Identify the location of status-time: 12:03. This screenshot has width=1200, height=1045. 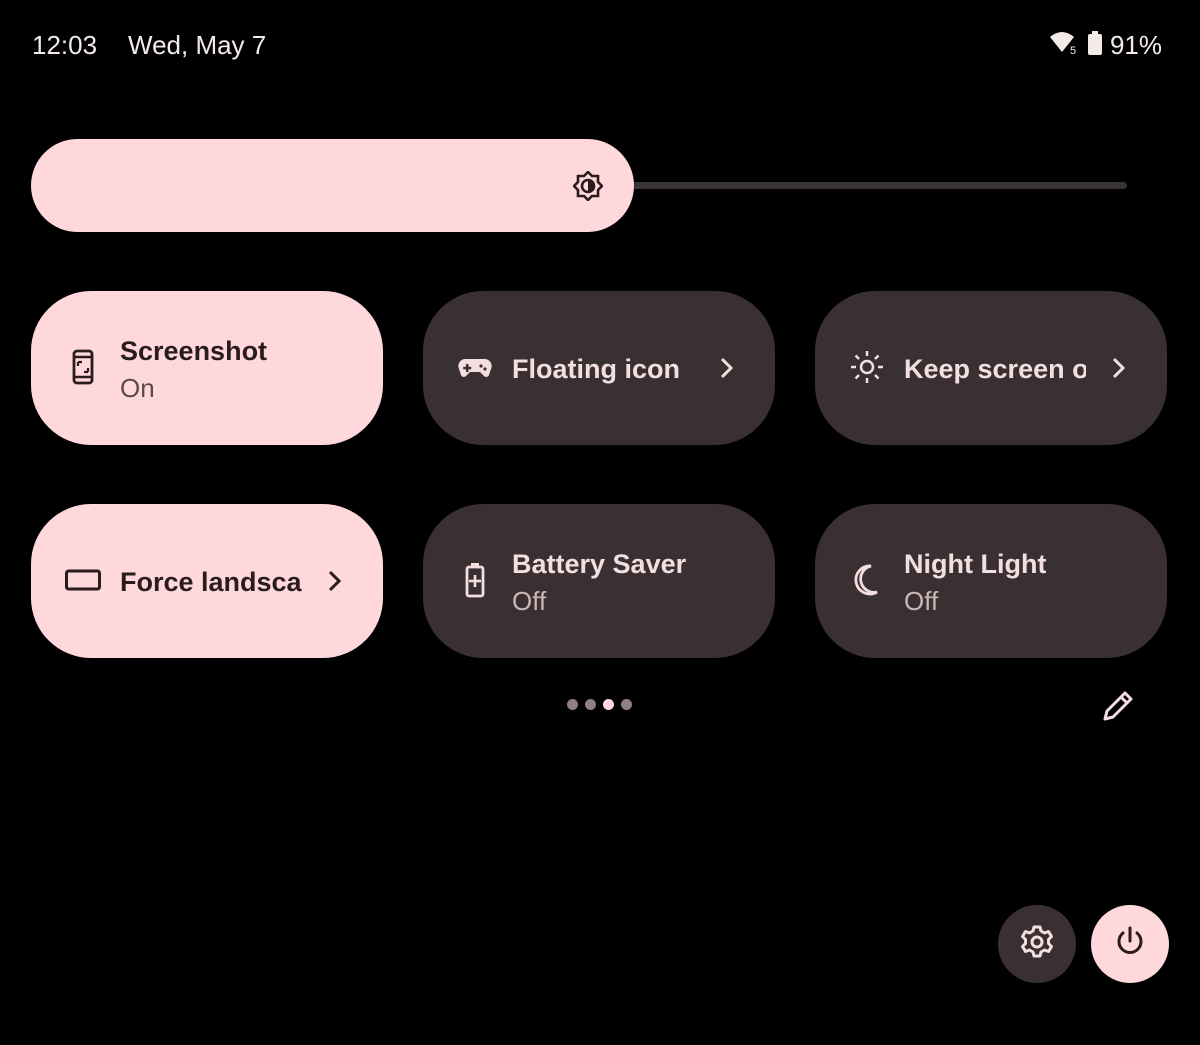
(65, 45).